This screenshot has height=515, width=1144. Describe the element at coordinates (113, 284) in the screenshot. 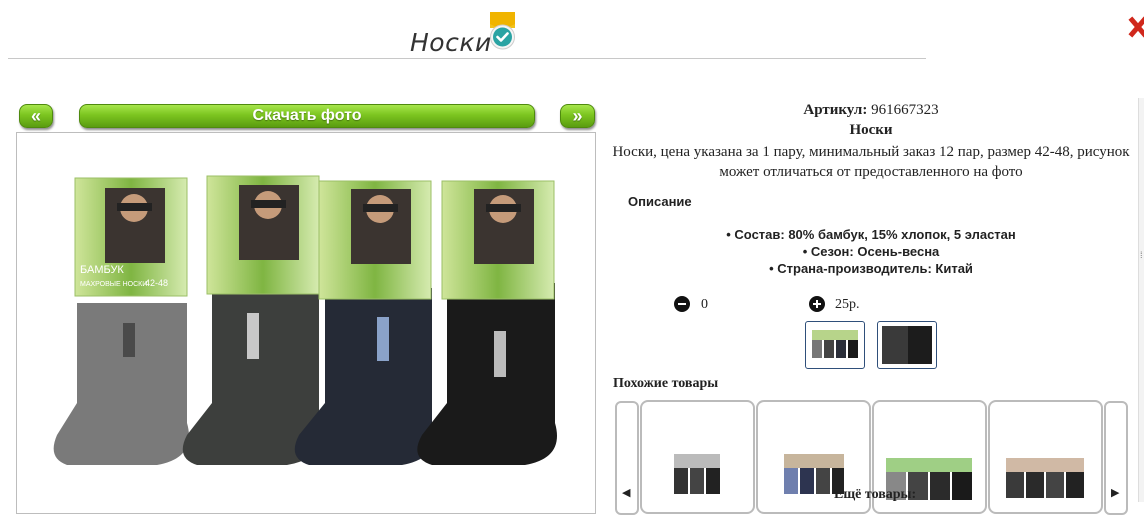

I see `package-subtitle-text: МАХРОВЫЕ НОСКИ` at that location.